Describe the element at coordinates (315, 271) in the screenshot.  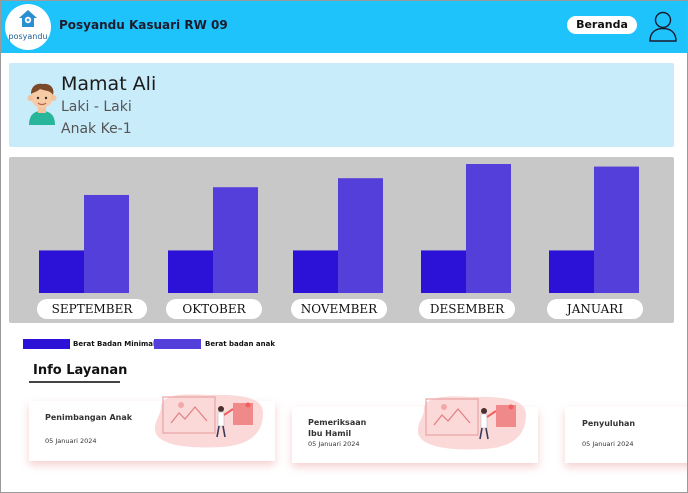
I see `bar-november-minimum` at that location.